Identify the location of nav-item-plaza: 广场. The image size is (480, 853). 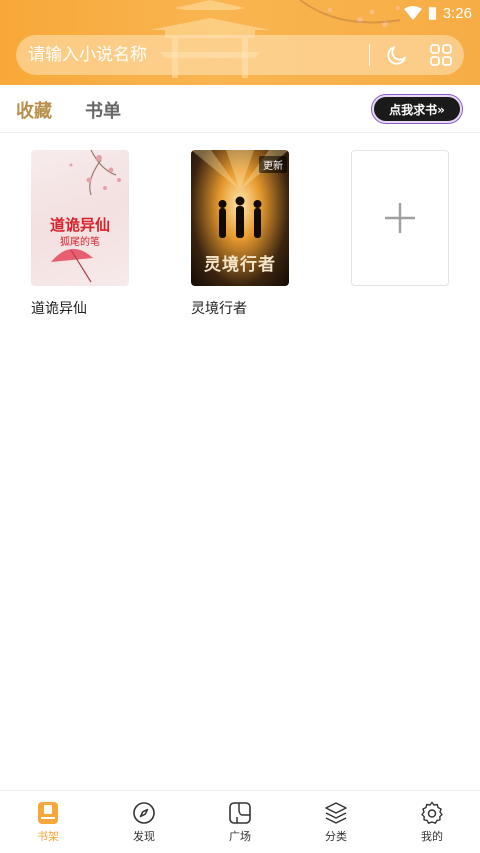
(240, 822).